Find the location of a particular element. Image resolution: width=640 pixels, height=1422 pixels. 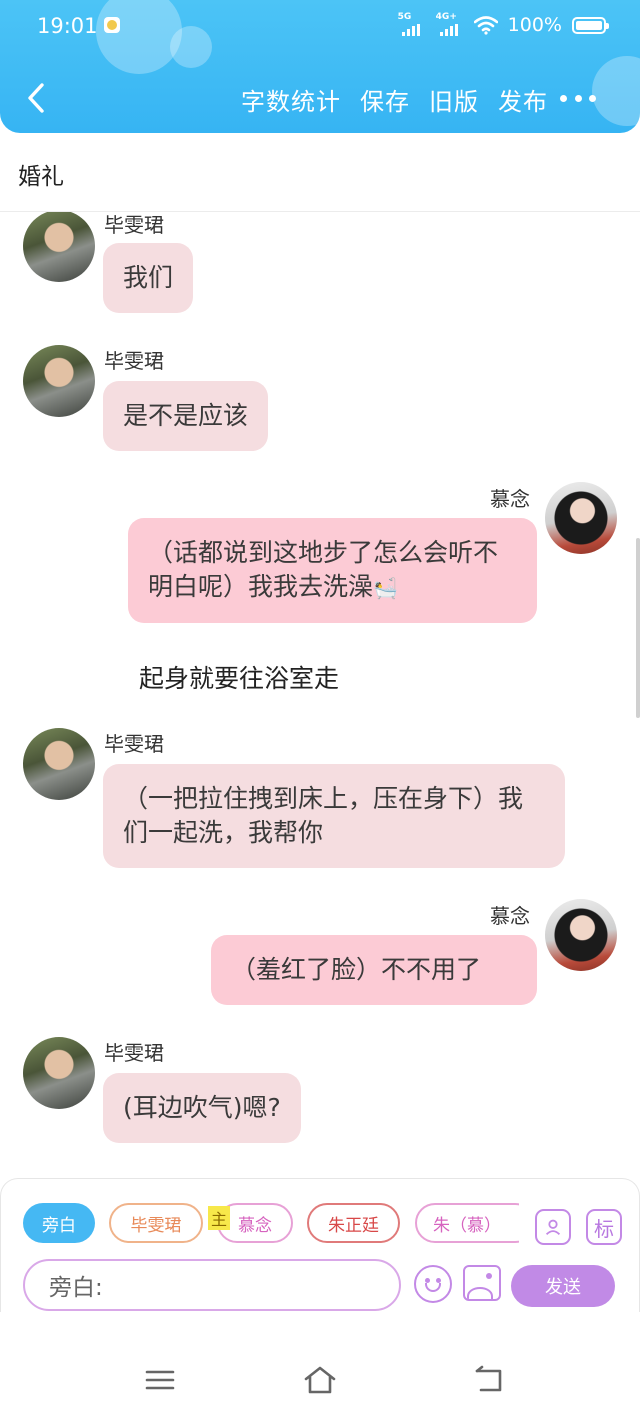

save-button: 保存 is located at coordinates (385, 99).